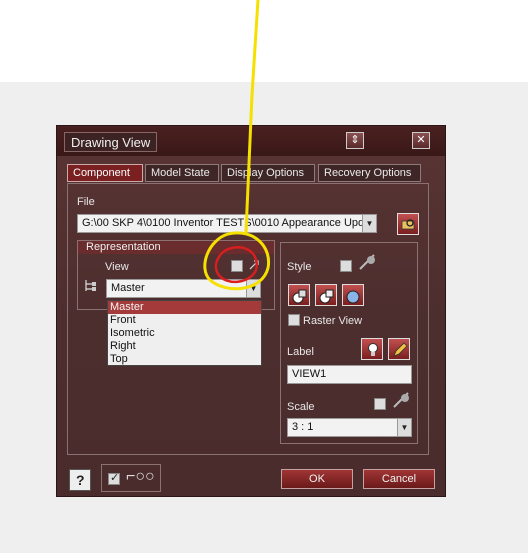 This screenshot has width=528, height=553. I want to click on annotation-yellow-circle, so click(237, 261).